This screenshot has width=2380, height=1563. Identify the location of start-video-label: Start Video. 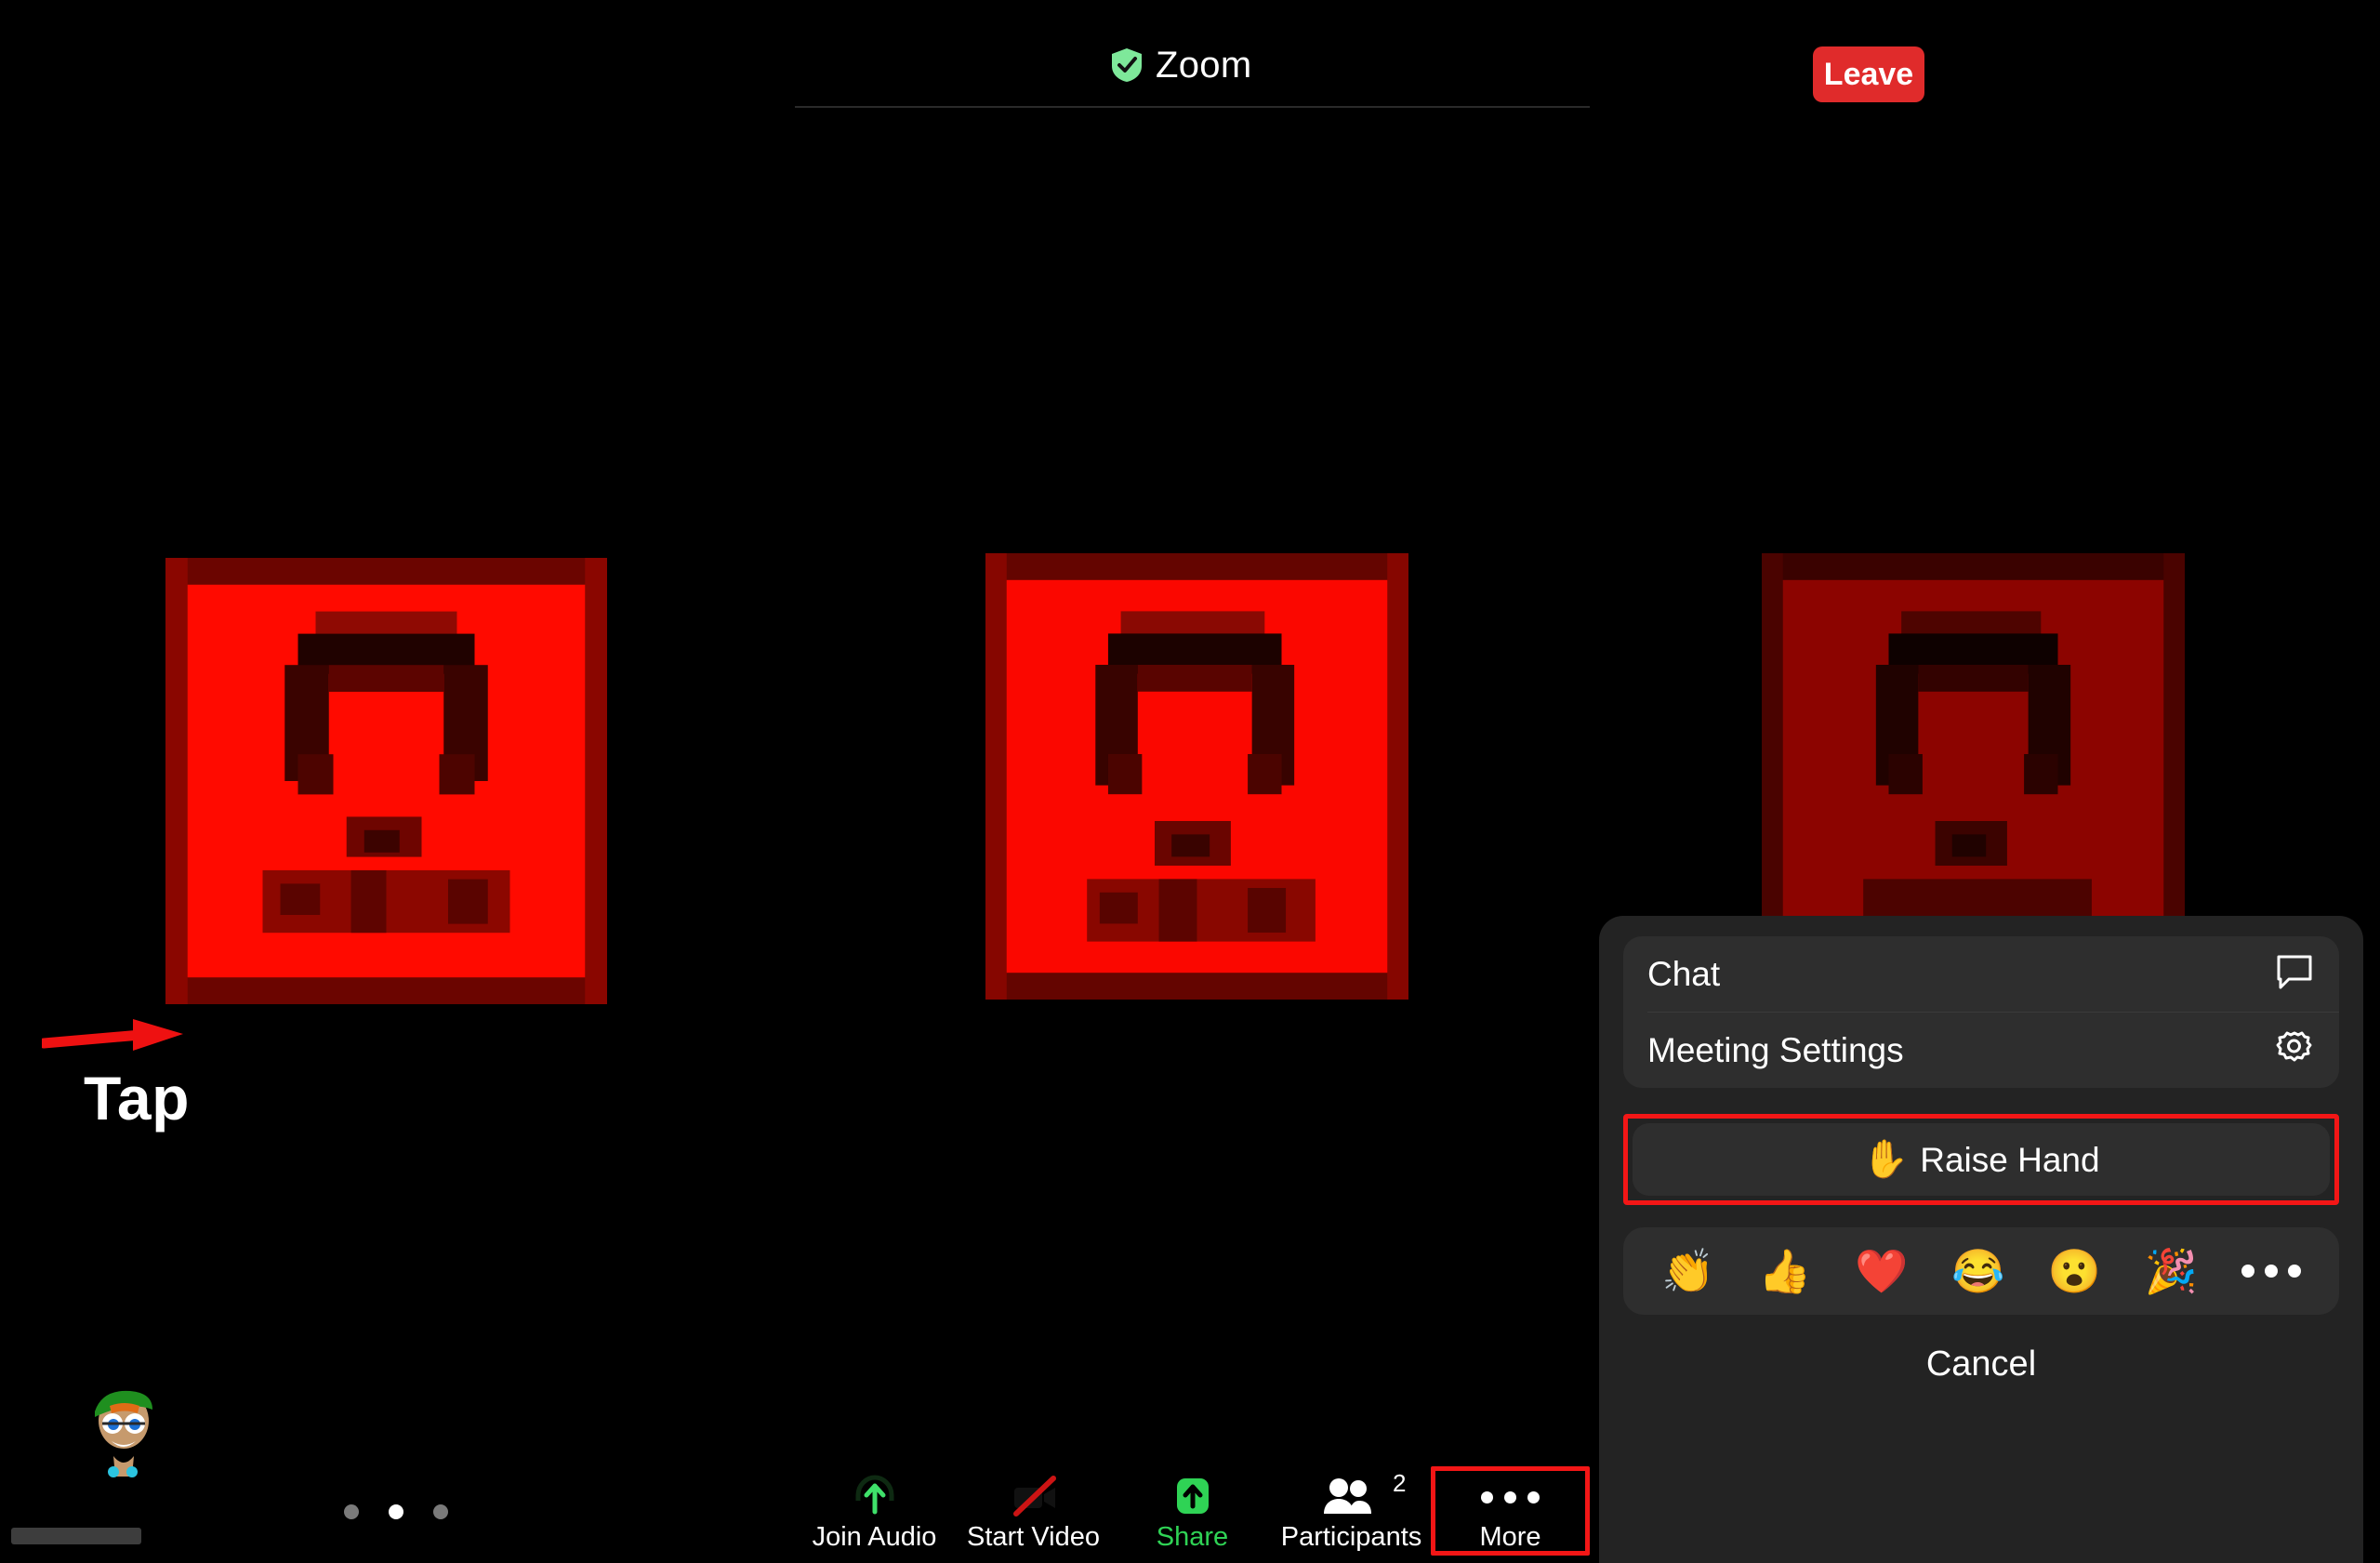
(1033, 1537).